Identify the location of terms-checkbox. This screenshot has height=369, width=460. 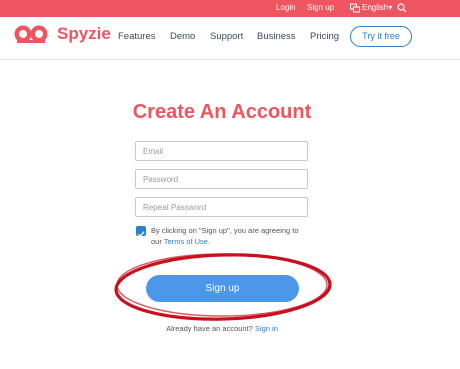
(141, 232).